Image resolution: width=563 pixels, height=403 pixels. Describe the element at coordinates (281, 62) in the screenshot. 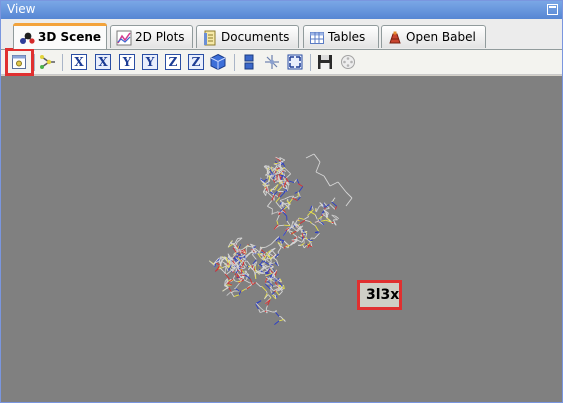

I see `toolbar: X X Y Y Z Z` at that location.